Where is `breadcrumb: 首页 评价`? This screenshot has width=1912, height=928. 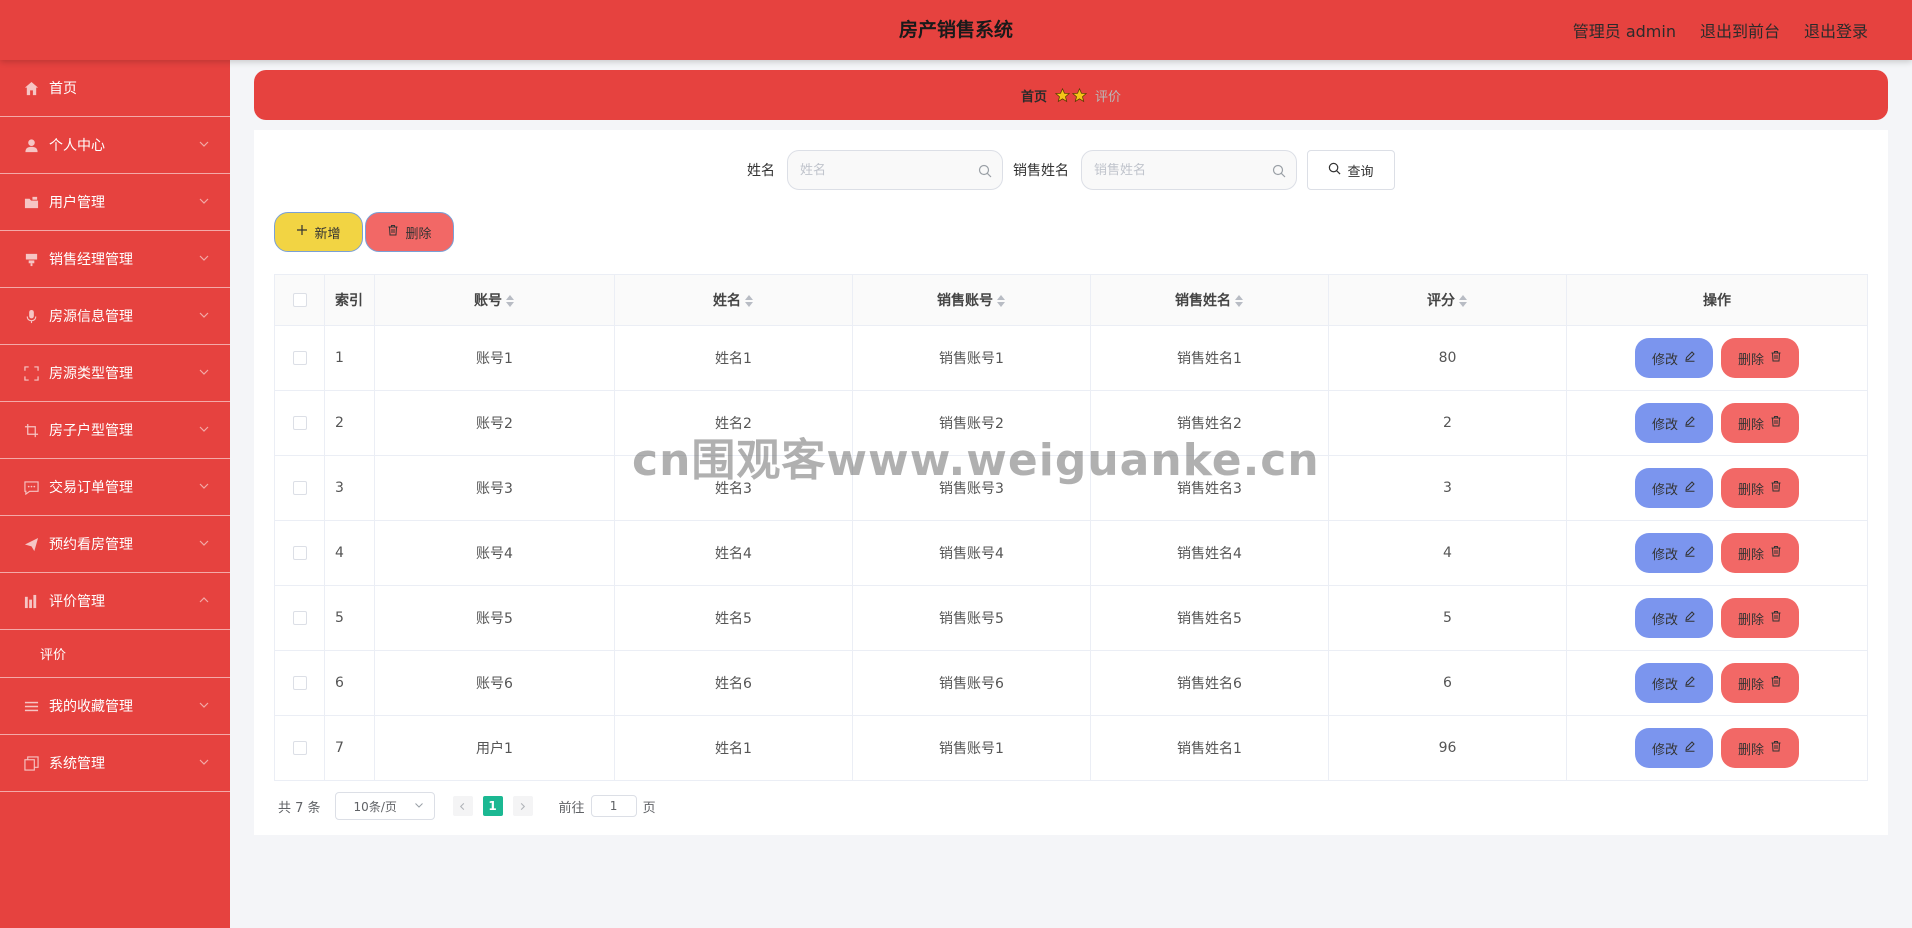
breadcrumb: 首页 评价 is located at coordinates (1071, 95).